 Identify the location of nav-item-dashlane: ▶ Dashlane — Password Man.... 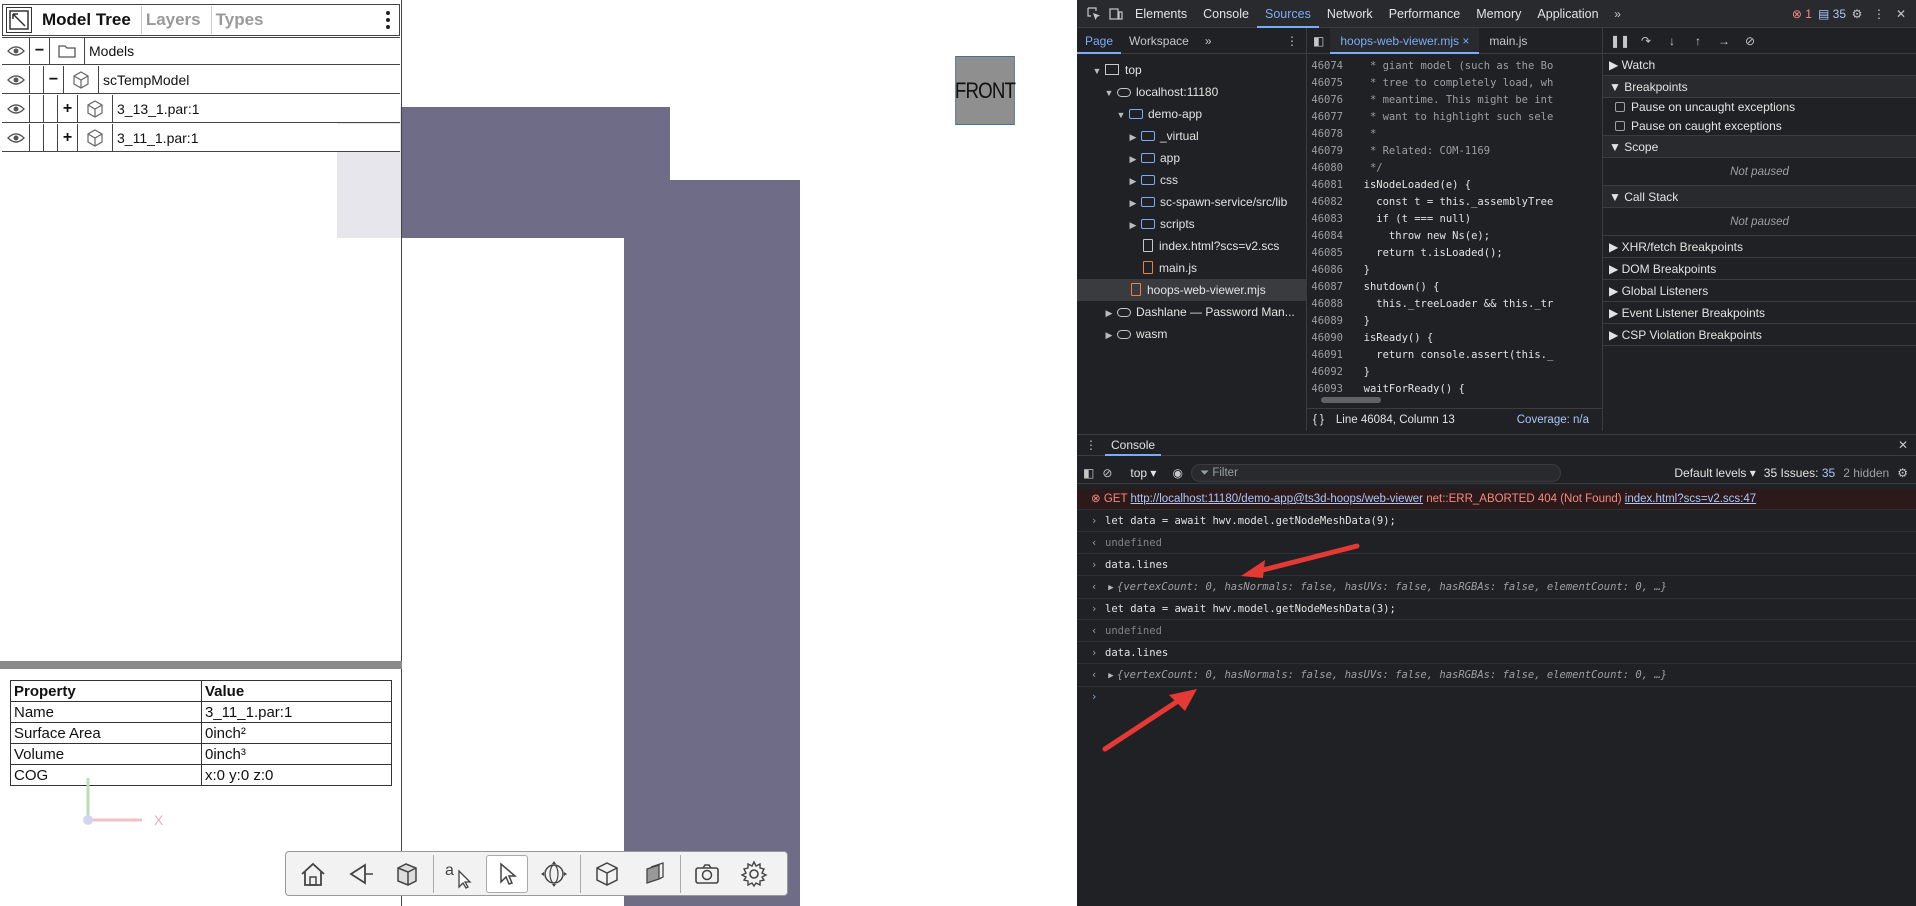
(1192, 312).